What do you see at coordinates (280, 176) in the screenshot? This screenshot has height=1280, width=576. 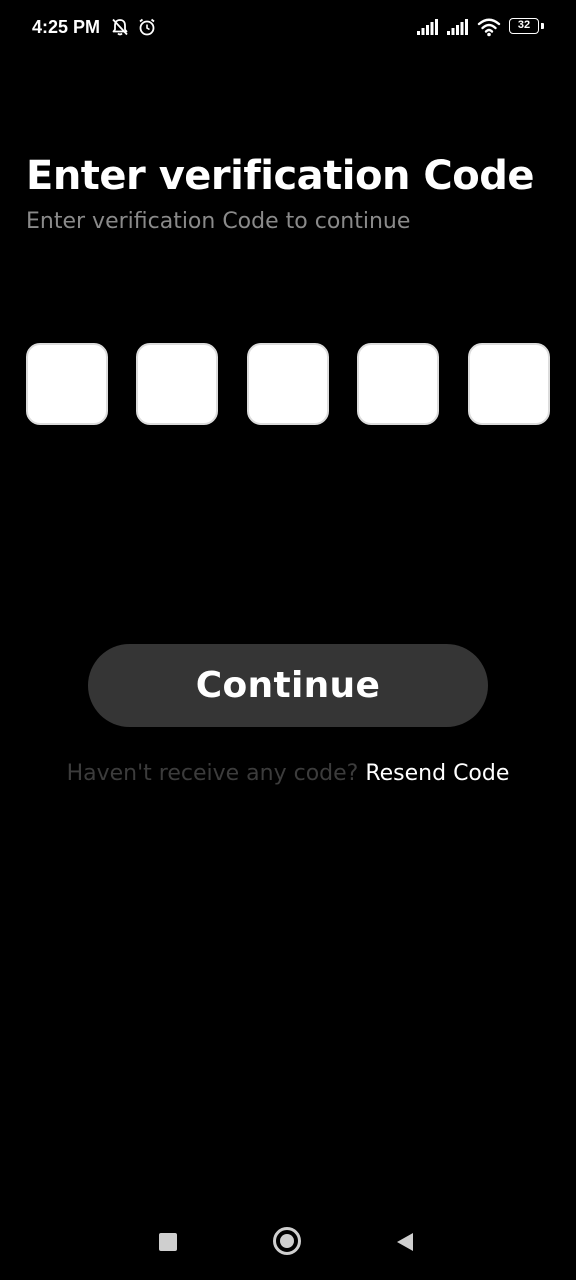 I see `page-title: Enter verification Code` at bounding box center [280, 176].